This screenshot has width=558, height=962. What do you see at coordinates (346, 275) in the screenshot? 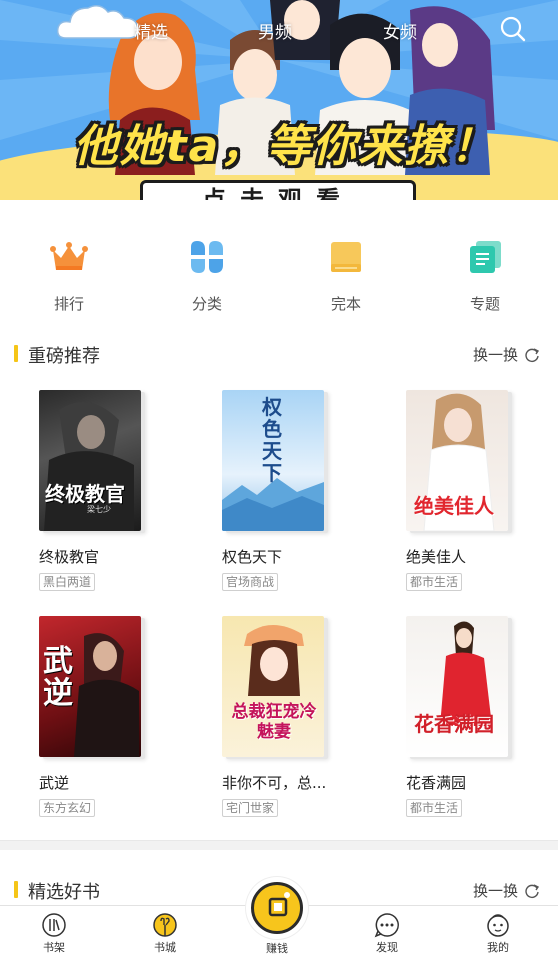
I see `category-completed: 完本` at bounding box center [346, 275].